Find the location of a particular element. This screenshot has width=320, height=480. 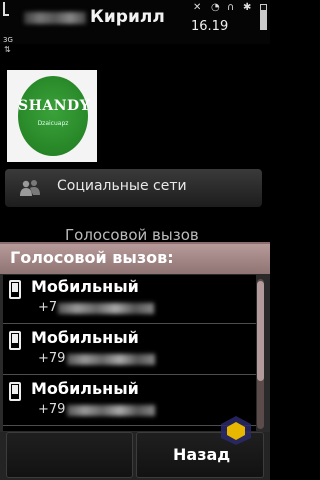

back-button-label: Назад is located at coordinates (202, 454).